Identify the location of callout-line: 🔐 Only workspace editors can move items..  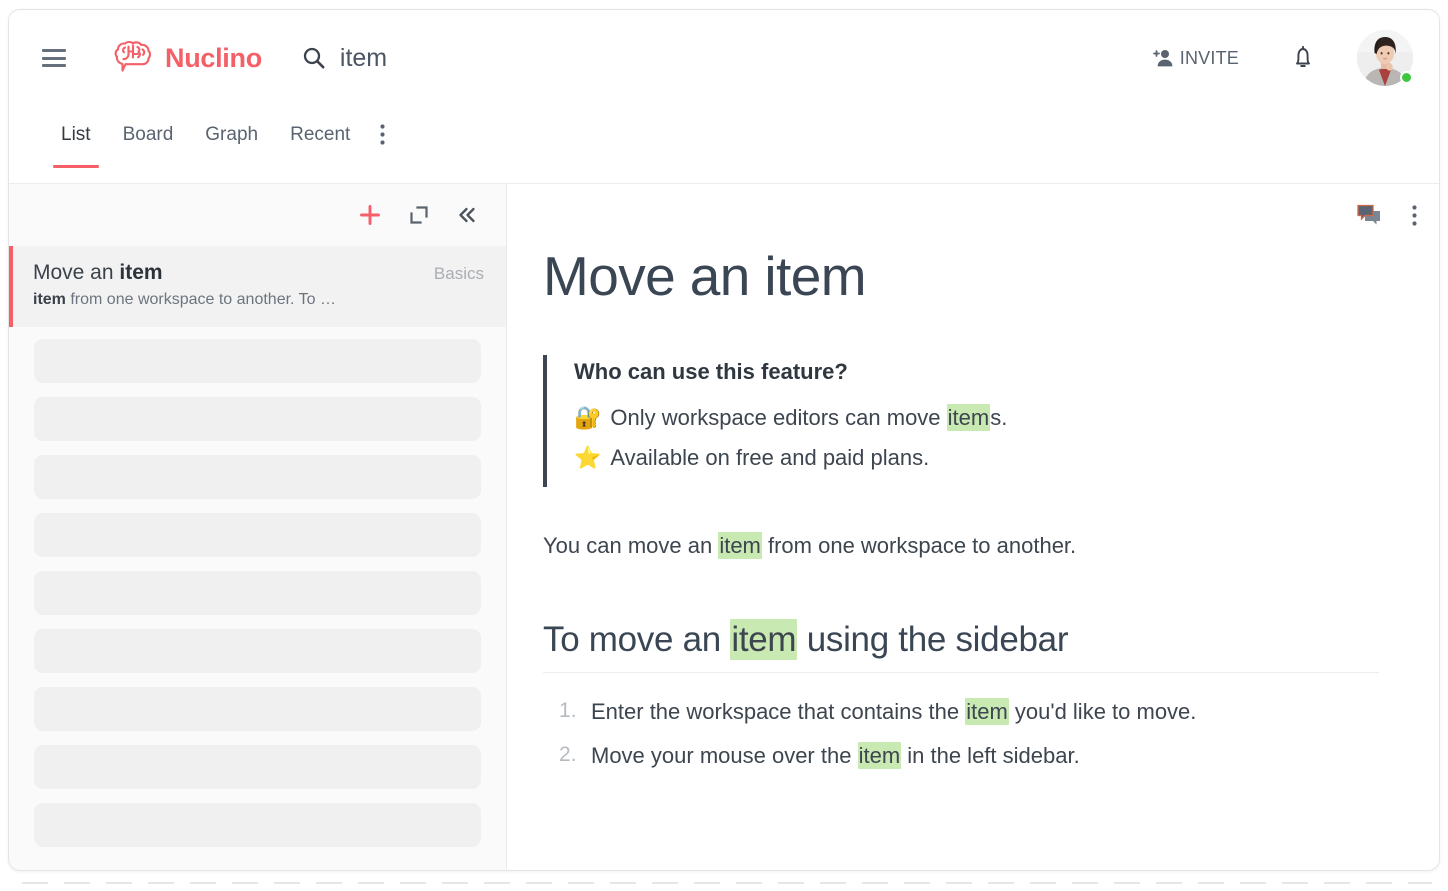
(976, 418).